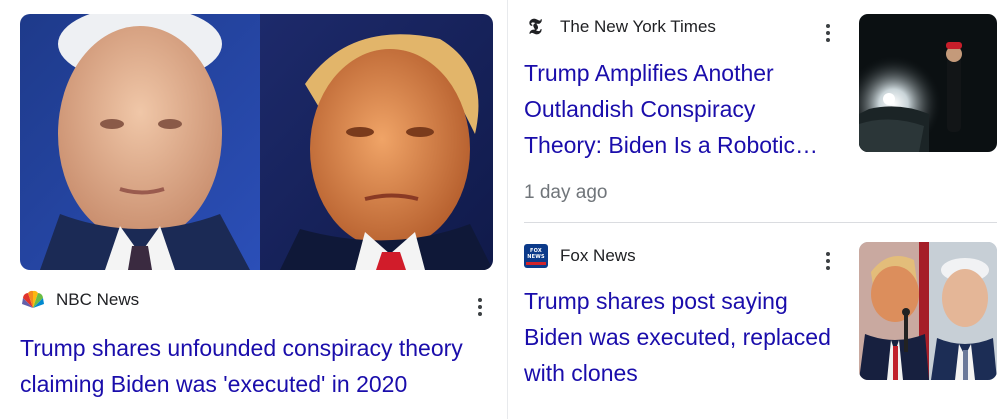 The height and width of the screenshot is (419, 1000). I want to click on source-fox: FOX NEWS Fox News, so click(580, 256).